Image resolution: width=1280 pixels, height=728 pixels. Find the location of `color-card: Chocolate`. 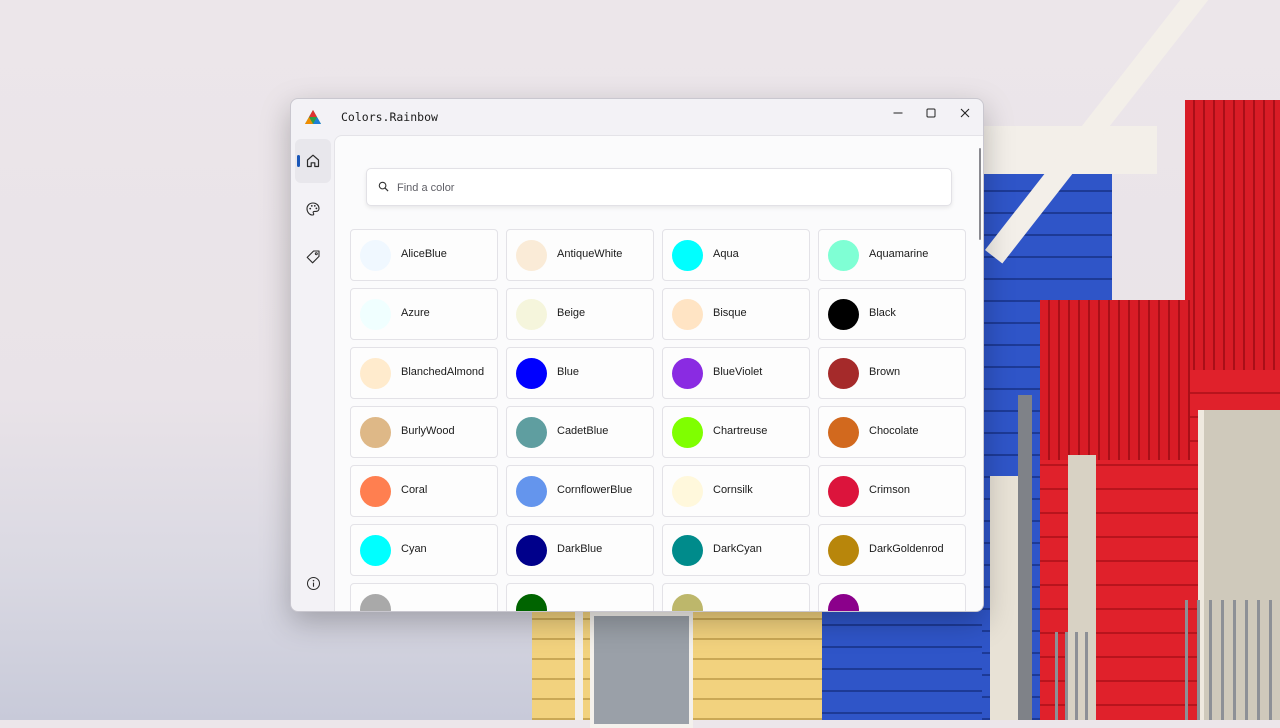

color-card: Chocolate is located at coordinates (892, 432).